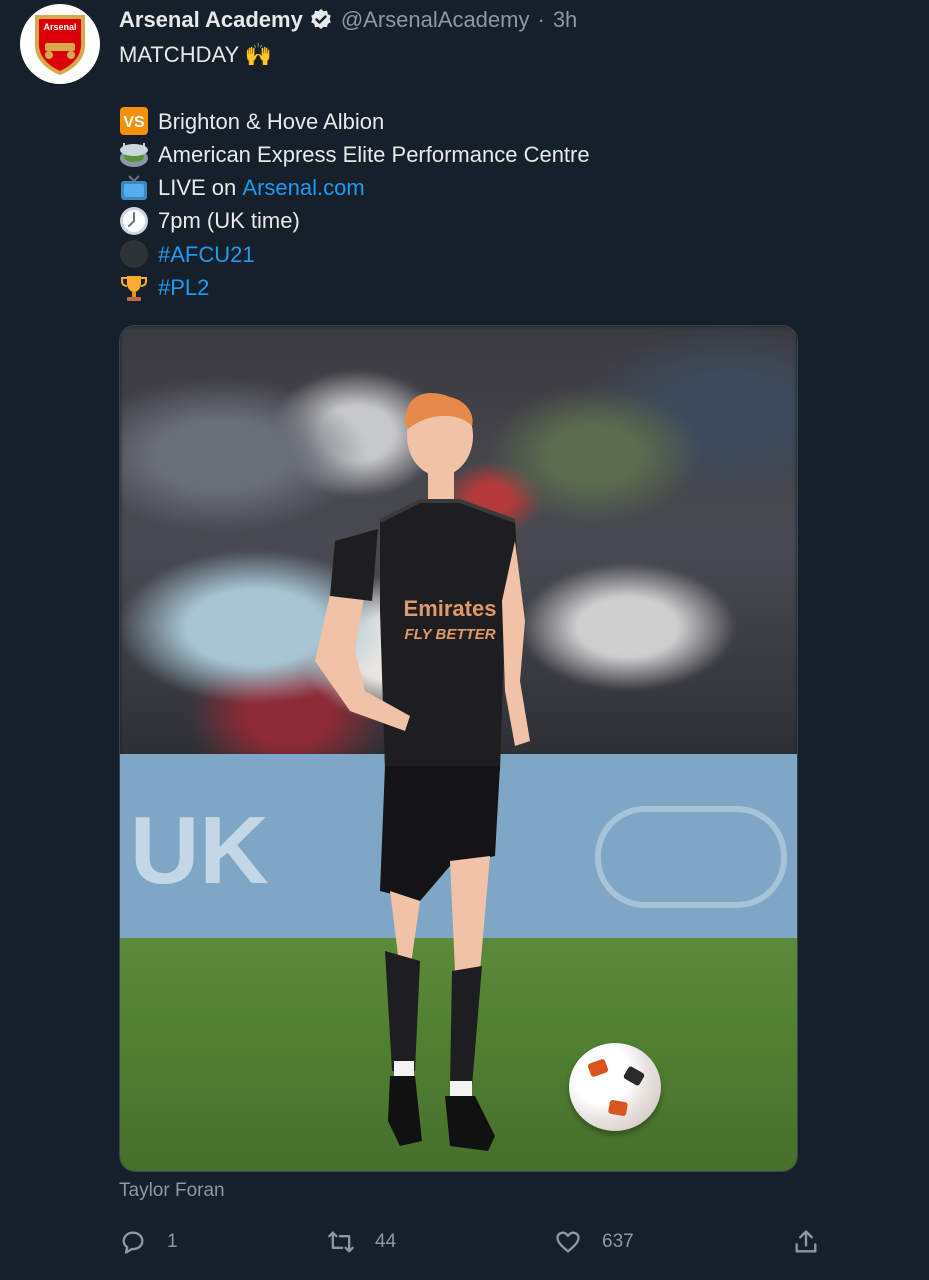  Describe the element at coordinates (134, 221) in the screenshot. I see `clock-icon` at that location.